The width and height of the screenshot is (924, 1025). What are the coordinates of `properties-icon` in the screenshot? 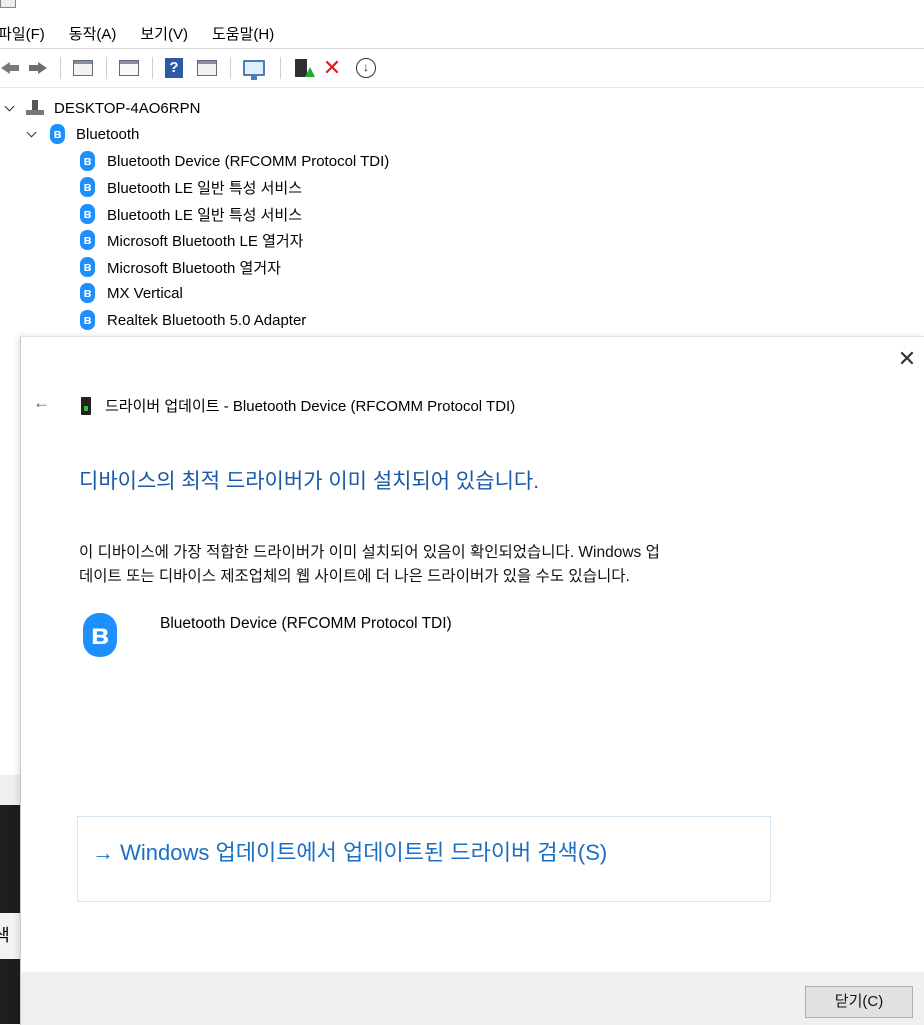 It's located at (129, 68).